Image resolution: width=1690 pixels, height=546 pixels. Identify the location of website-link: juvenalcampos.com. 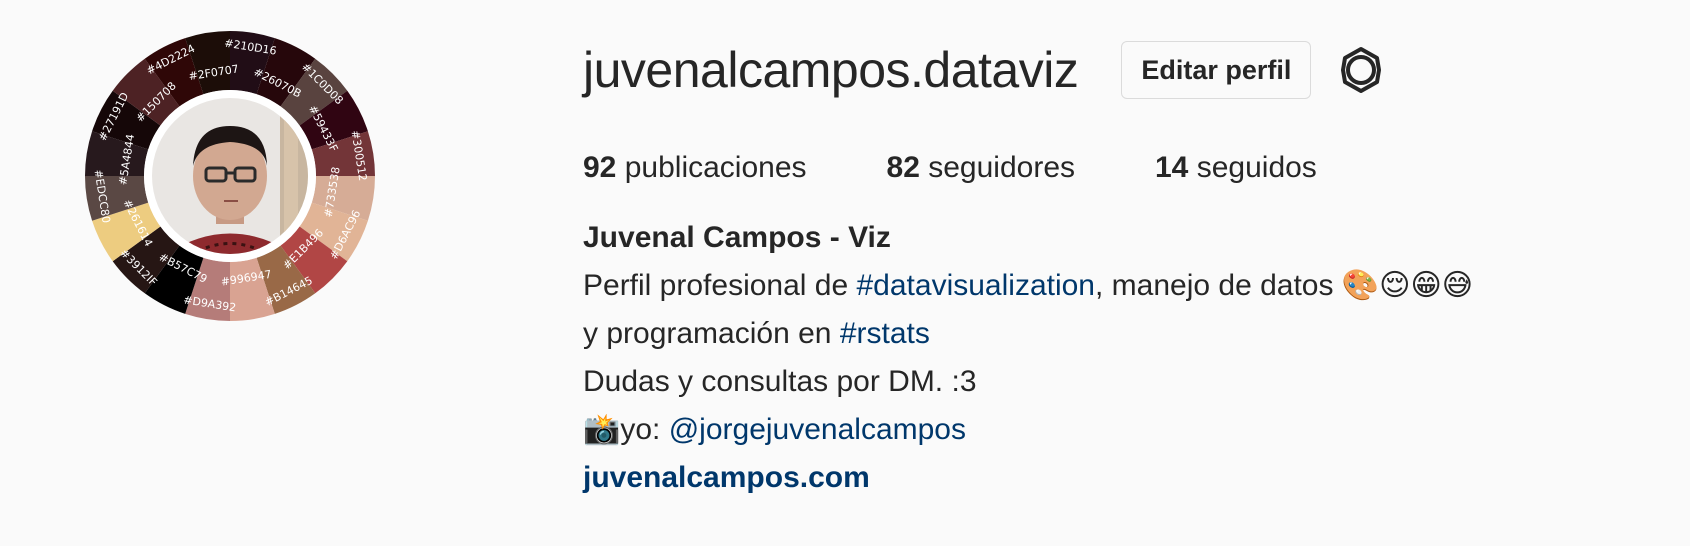
(726, 477).